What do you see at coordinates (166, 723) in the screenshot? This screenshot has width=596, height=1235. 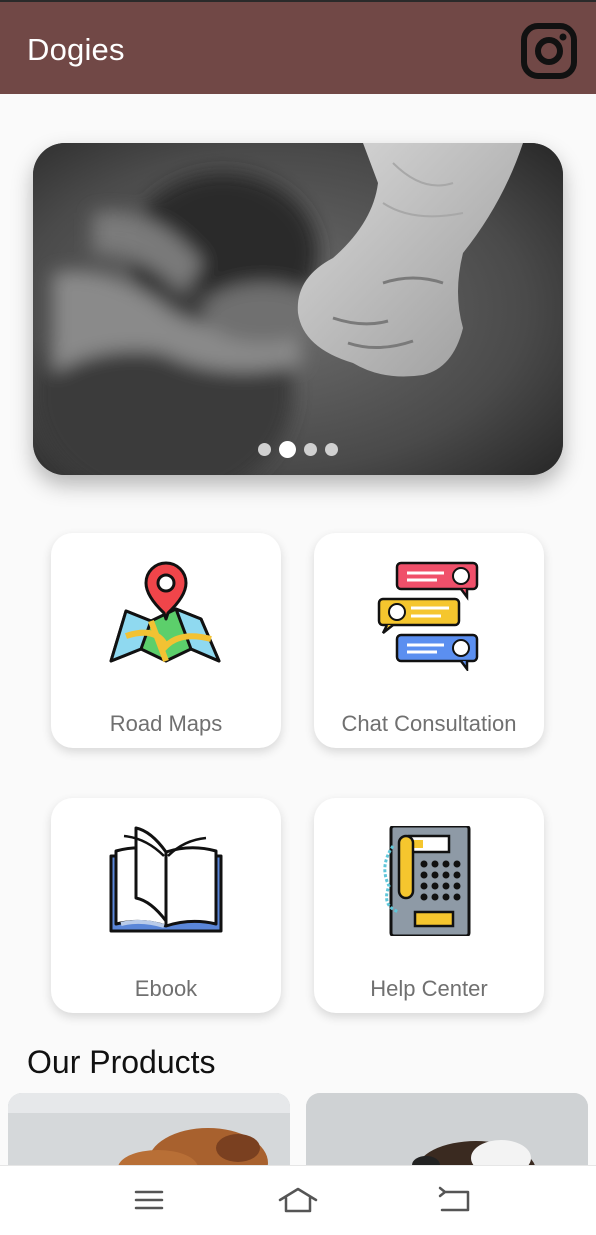 I see `tile-label: Road Maps` at bounding box center [166, 723].